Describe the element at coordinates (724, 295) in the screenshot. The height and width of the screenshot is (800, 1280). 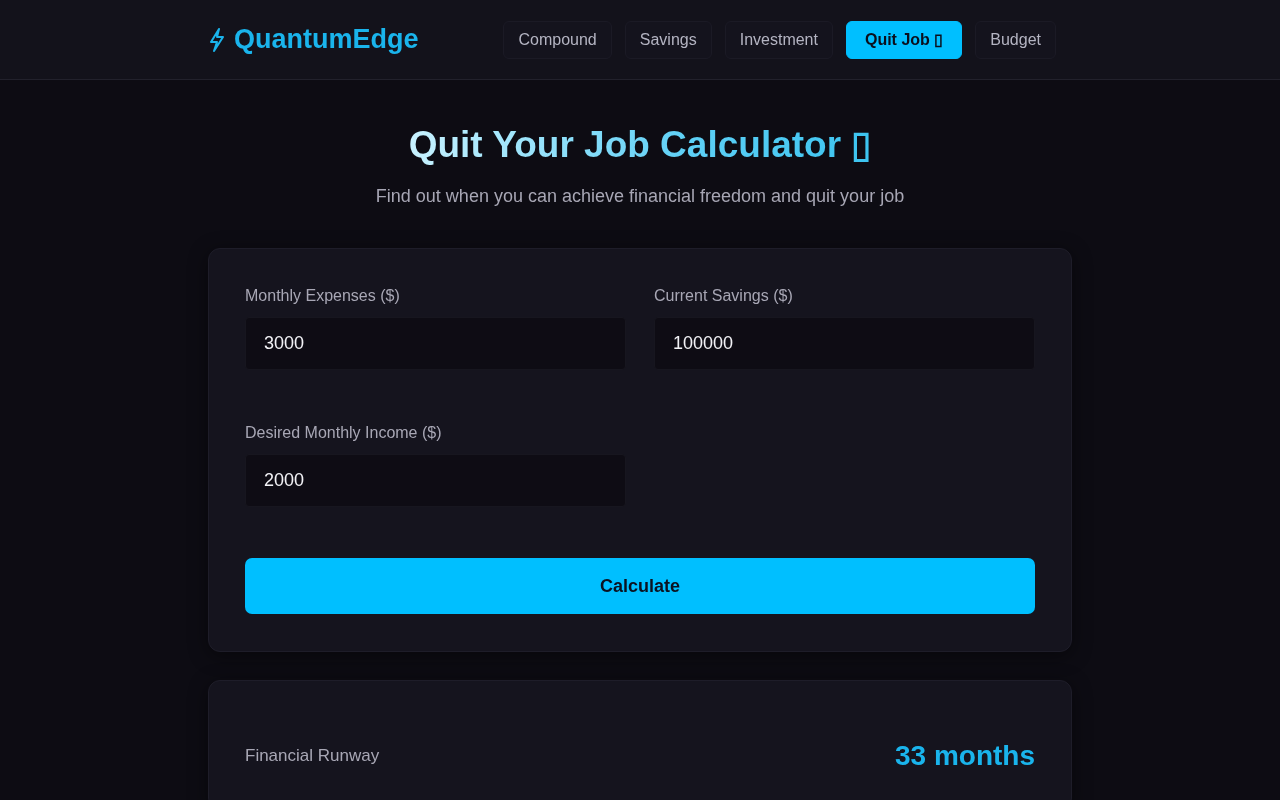
I see `field-label: Current Savings ($)` at that location.